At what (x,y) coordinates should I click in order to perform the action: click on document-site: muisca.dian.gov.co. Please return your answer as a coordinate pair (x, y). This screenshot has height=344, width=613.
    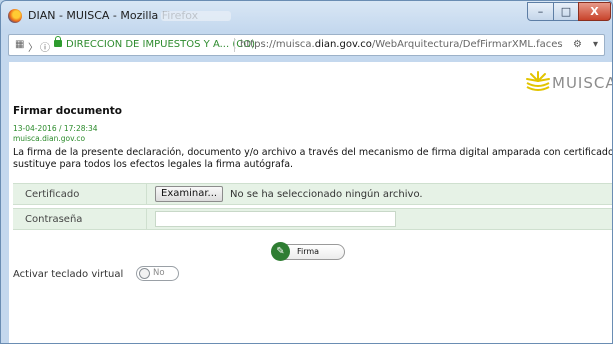
    Looking at the image, I should click on (49, 138).